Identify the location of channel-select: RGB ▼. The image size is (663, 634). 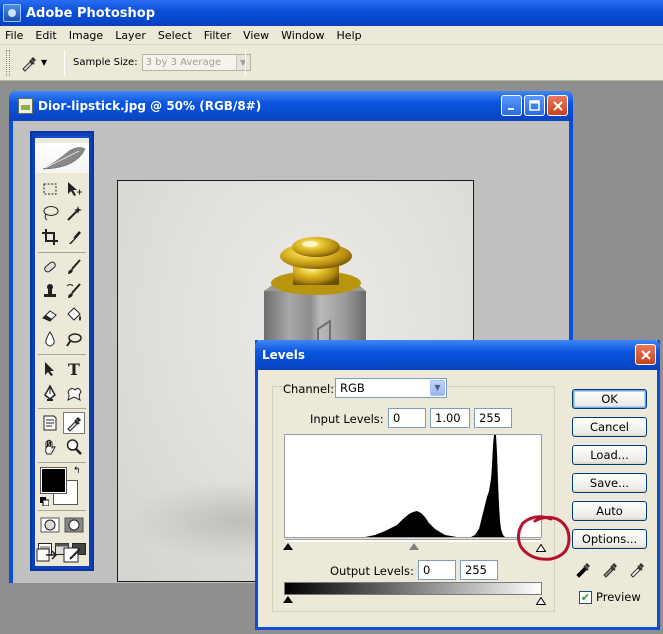
(391, 388).